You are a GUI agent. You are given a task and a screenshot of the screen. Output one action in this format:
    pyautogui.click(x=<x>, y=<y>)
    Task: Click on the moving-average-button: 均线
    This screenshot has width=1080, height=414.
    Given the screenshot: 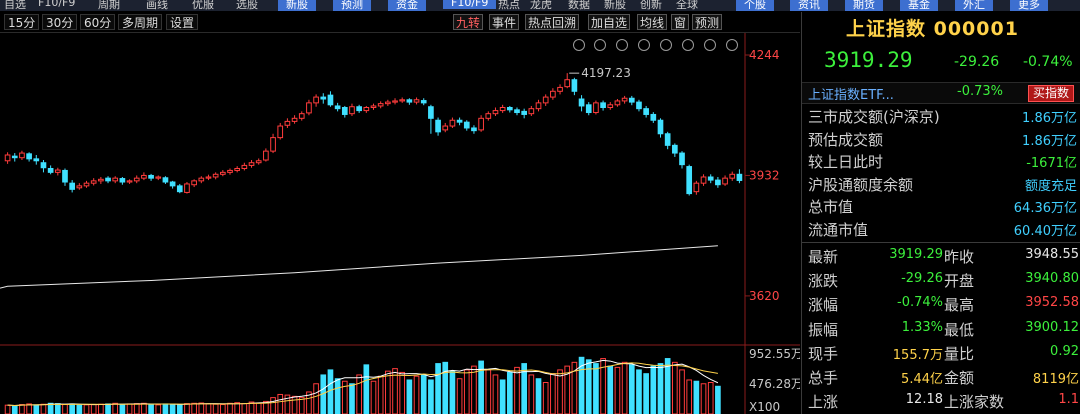 What is the action you would take?
    pyautogui.click(x=652, y=22)
    